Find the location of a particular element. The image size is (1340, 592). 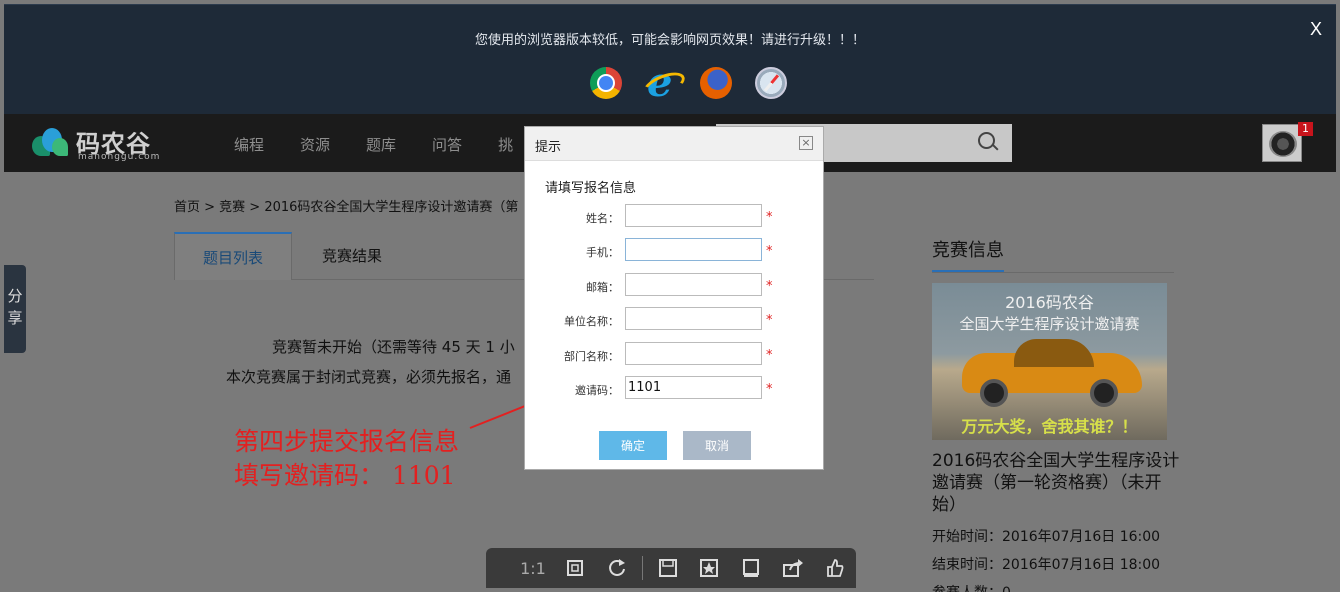

contest-title-link: 2016码农谷全国大学生程序设计邀请赛（第一轮资格赛）（未开始） is located at coordinates (1057, 483).